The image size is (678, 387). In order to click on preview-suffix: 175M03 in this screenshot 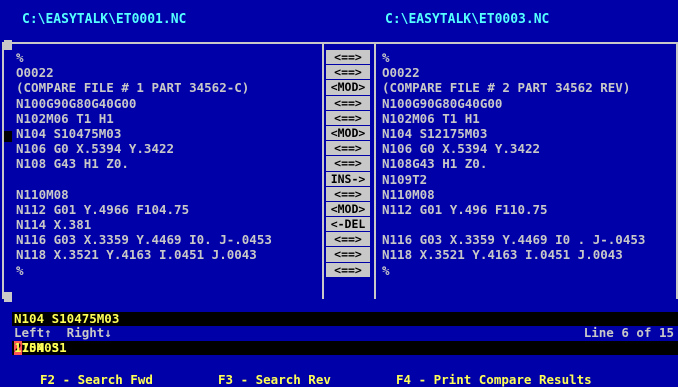, I will do `click(37, 347)`.